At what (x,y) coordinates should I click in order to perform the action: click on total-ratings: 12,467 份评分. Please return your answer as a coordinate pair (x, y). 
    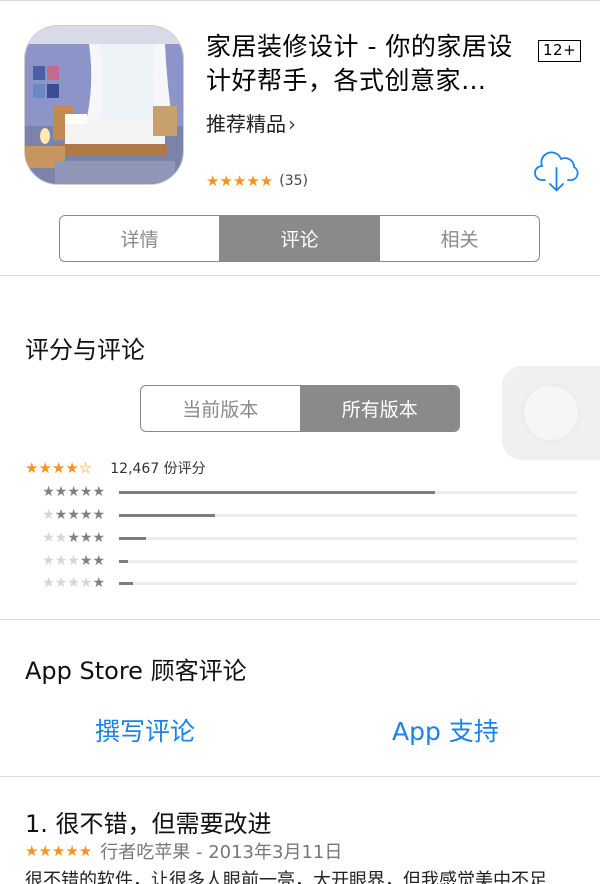
    Looking at the image, I should click on (158, 469).